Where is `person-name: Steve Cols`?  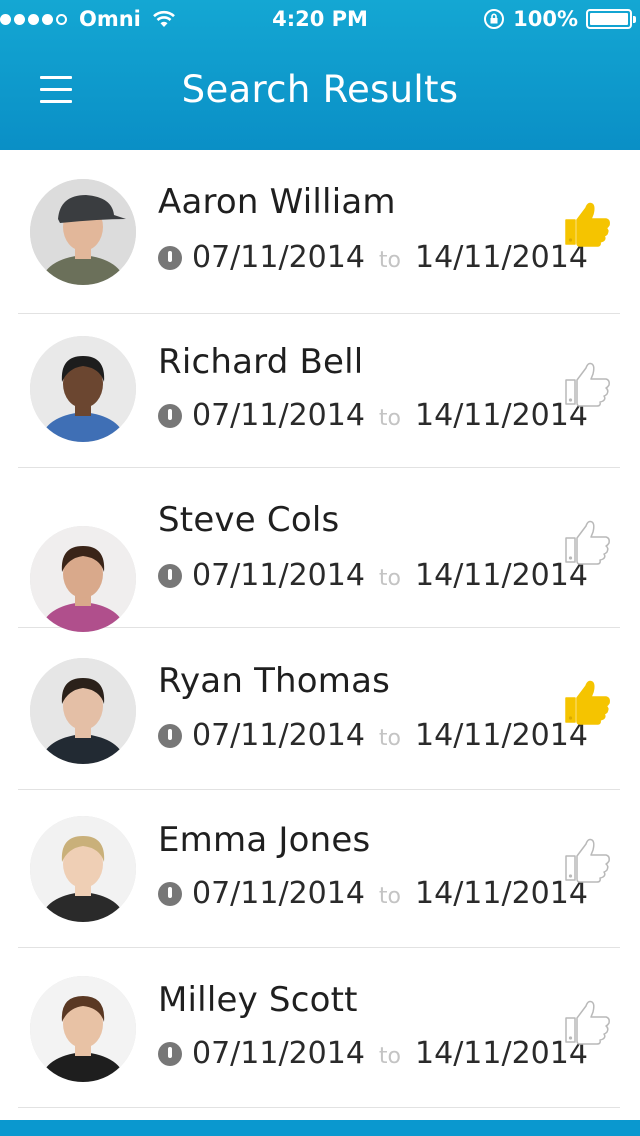
person-name: Steve Cols is located at coordinates (249, 520).